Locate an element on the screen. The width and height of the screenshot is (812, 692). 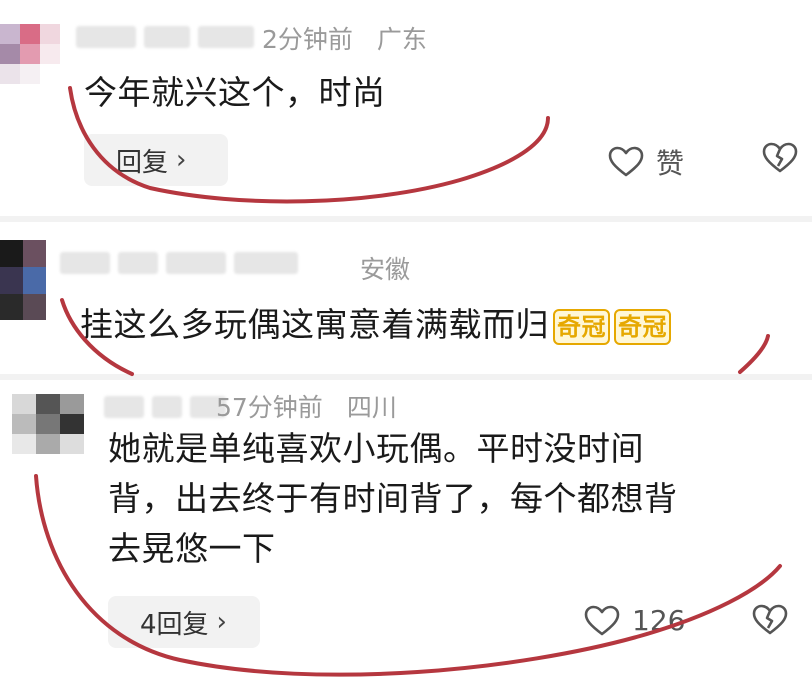
comment-meta: 安徽 is located at coordinates (385, 268).